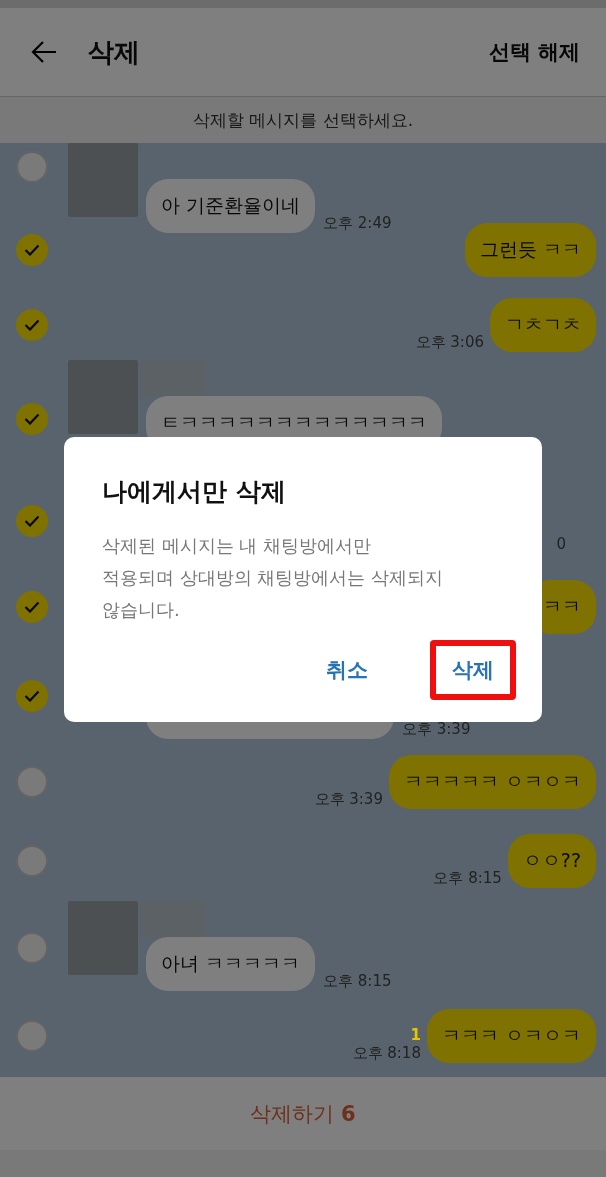  I want to click on message-bubble: 아 기준환율이네, so click(231, 206).